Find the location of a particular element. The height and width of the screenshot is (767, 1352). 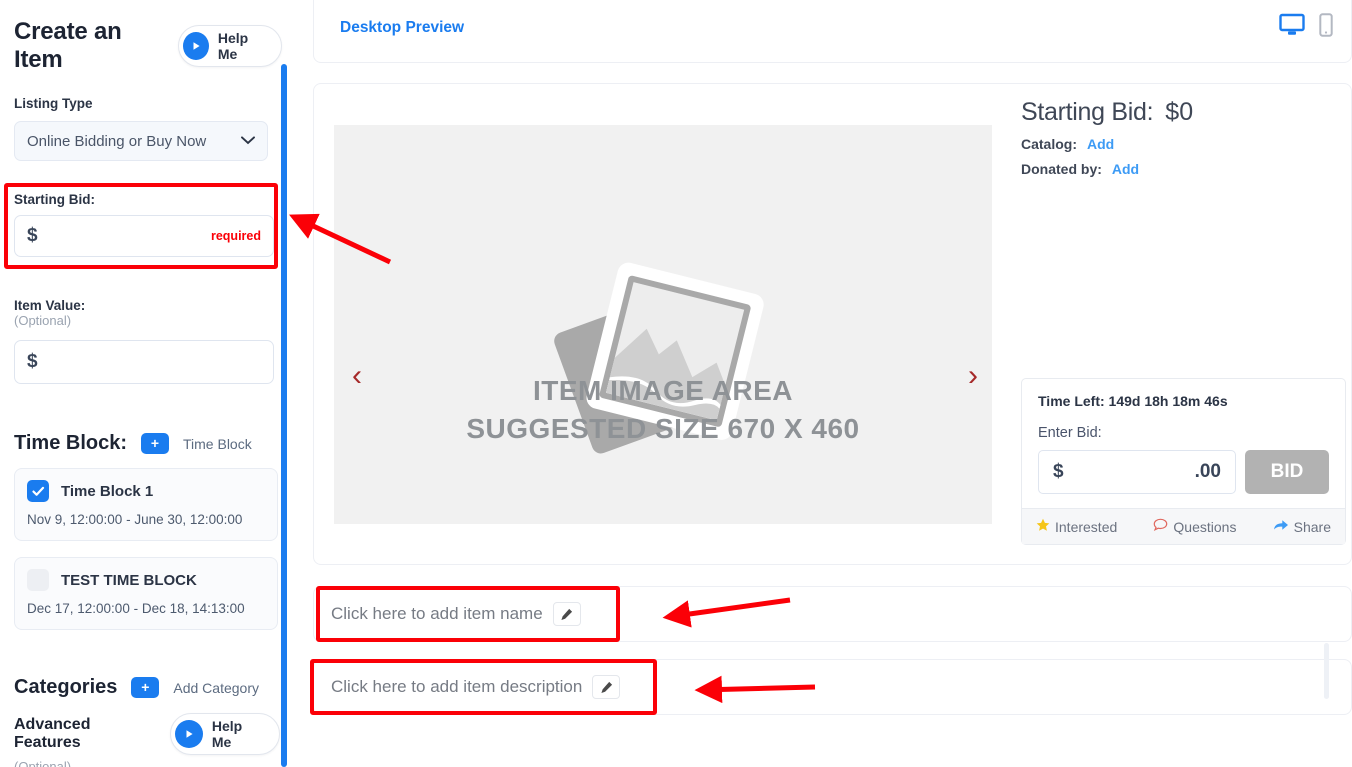

image-placeholder-text: ITEM IMAGE AREA SUGGESTED SIZE 670 X 460 is located at coordinates (663, 410).